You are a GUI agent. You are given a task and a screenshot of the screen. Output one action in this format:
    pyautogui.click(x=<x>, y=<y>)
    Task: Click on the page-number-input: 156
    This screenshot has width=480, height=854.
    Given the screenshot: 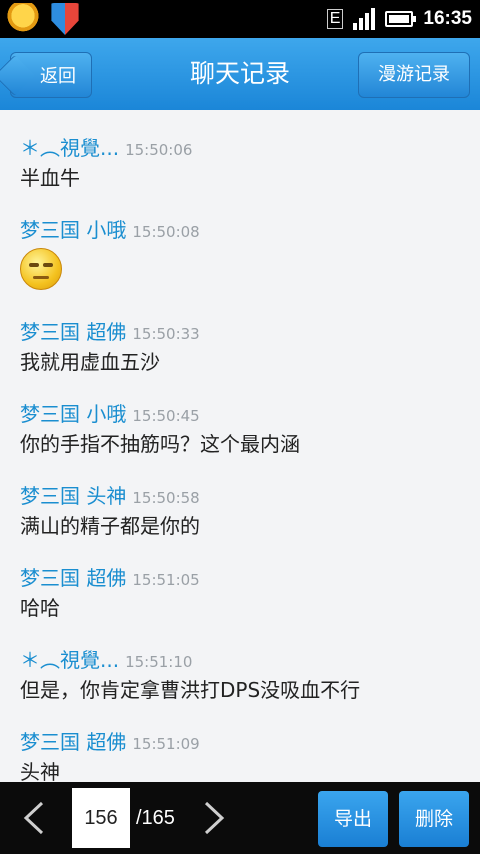 What is the action you would take?
    pyautogui.click(x=101, y=818)
    